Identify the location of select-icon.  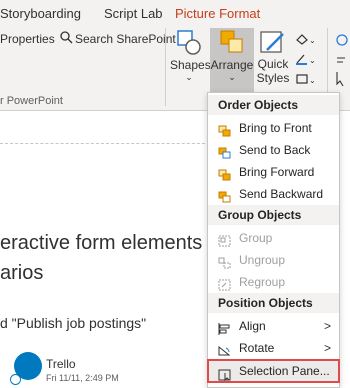
(341, 64).